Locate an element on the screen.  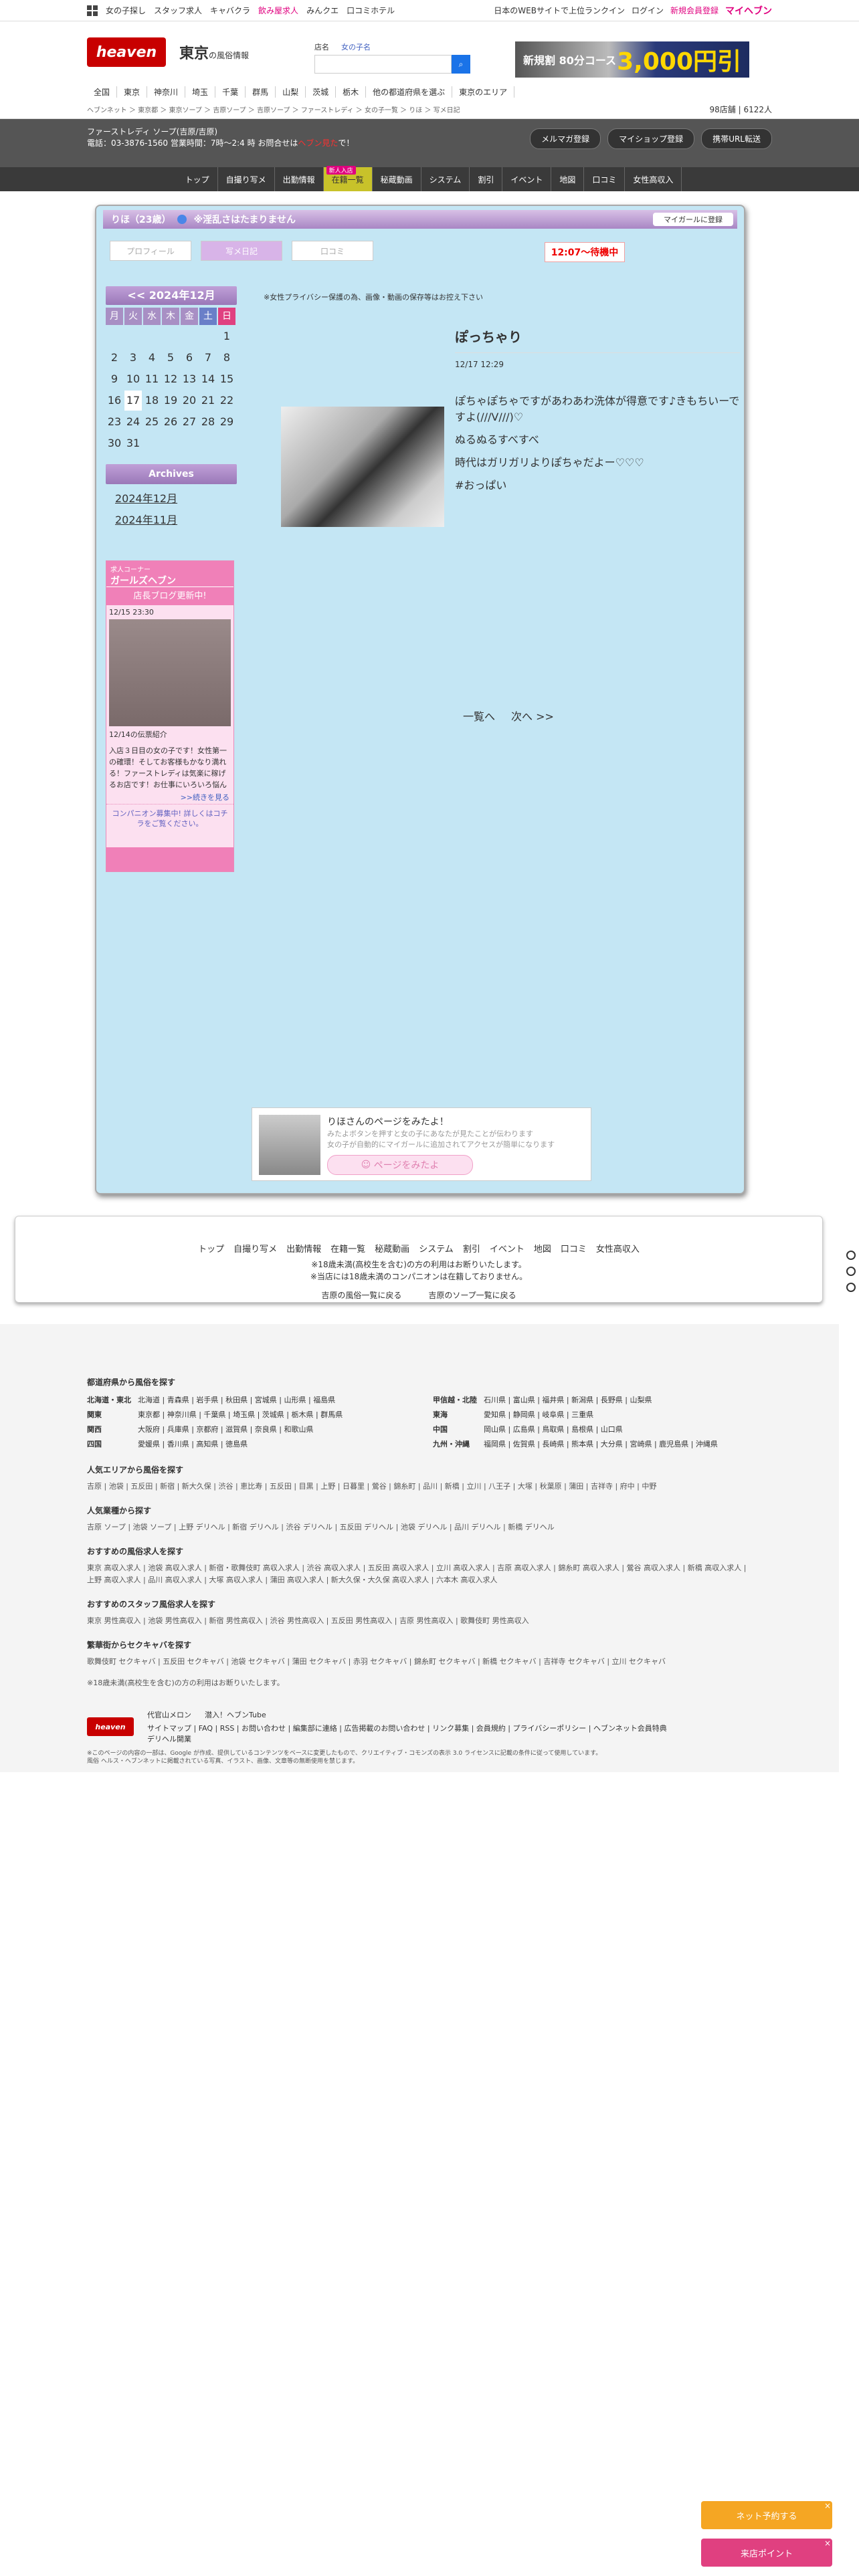
list-link: 一覧へ is located at coordinates (479, 716).